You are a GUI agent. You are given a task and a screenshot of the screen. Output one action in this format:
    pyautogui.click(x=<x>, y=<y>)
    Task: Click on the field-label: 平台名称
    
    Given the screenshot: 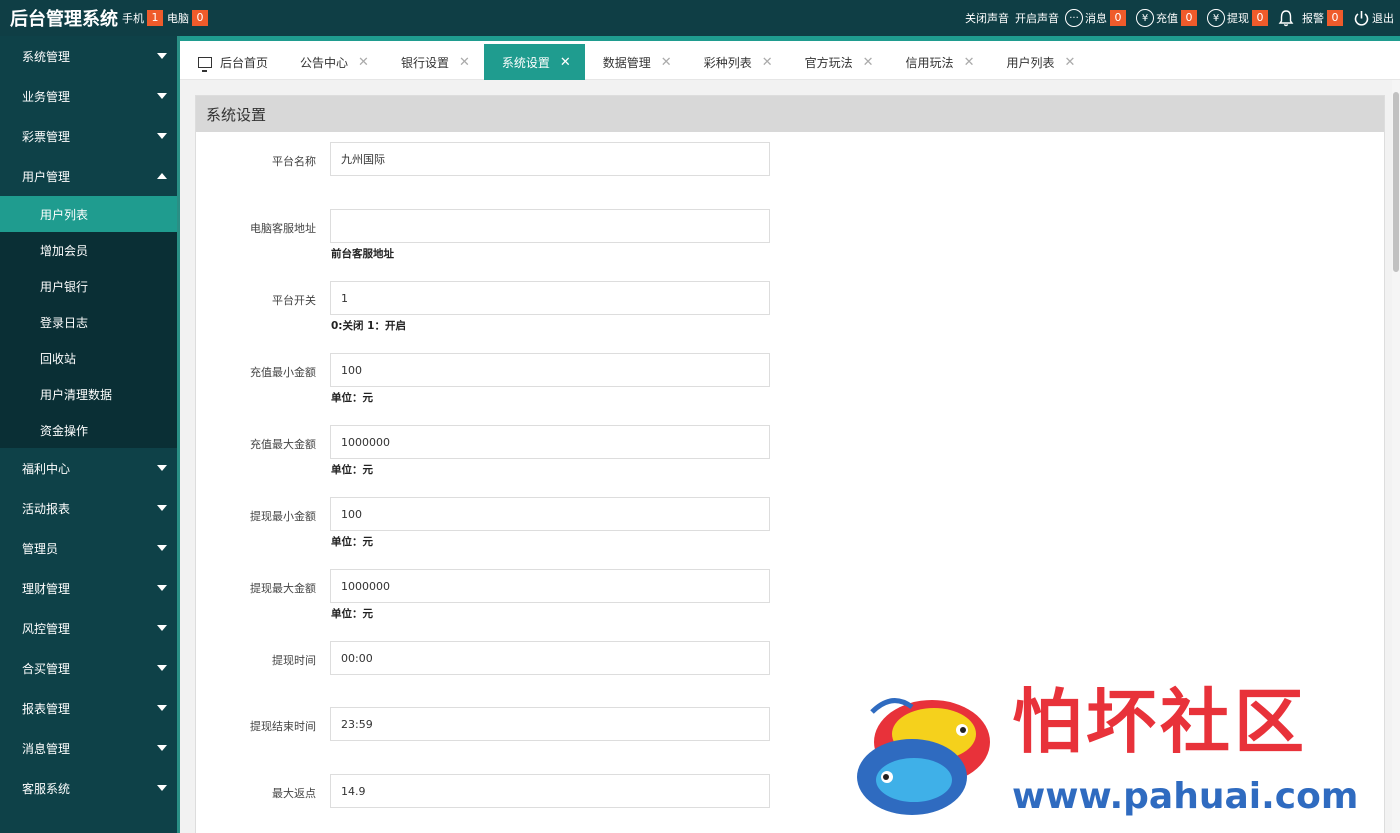 What is the action you would take?
    pyautogui.click(x=294, y=161)
    